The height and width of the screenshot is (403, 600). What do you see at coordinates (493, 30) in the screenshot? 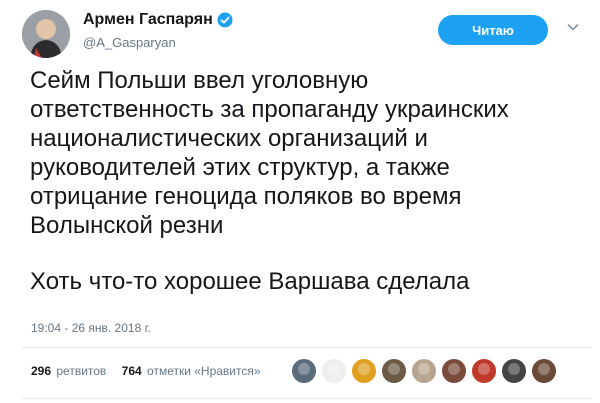
I see `follow-button: Читаю` at bounding box center [493, 30].